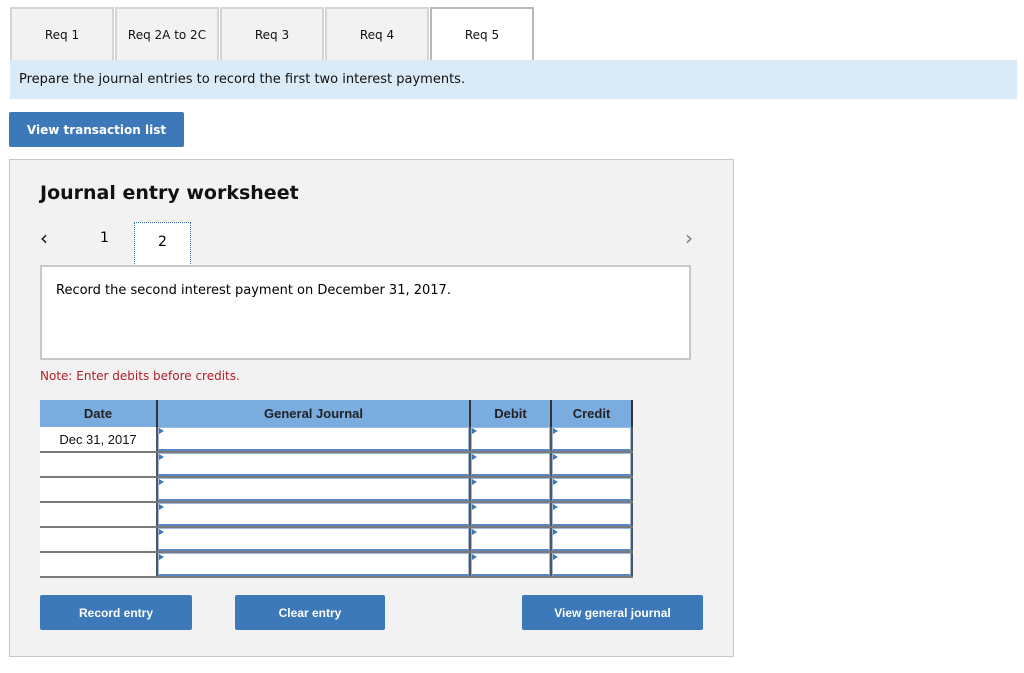  What do you see at coordinates (511, 413) in the screenshot?
I see `header-debit: Debit` at bounding box center [511, 413].